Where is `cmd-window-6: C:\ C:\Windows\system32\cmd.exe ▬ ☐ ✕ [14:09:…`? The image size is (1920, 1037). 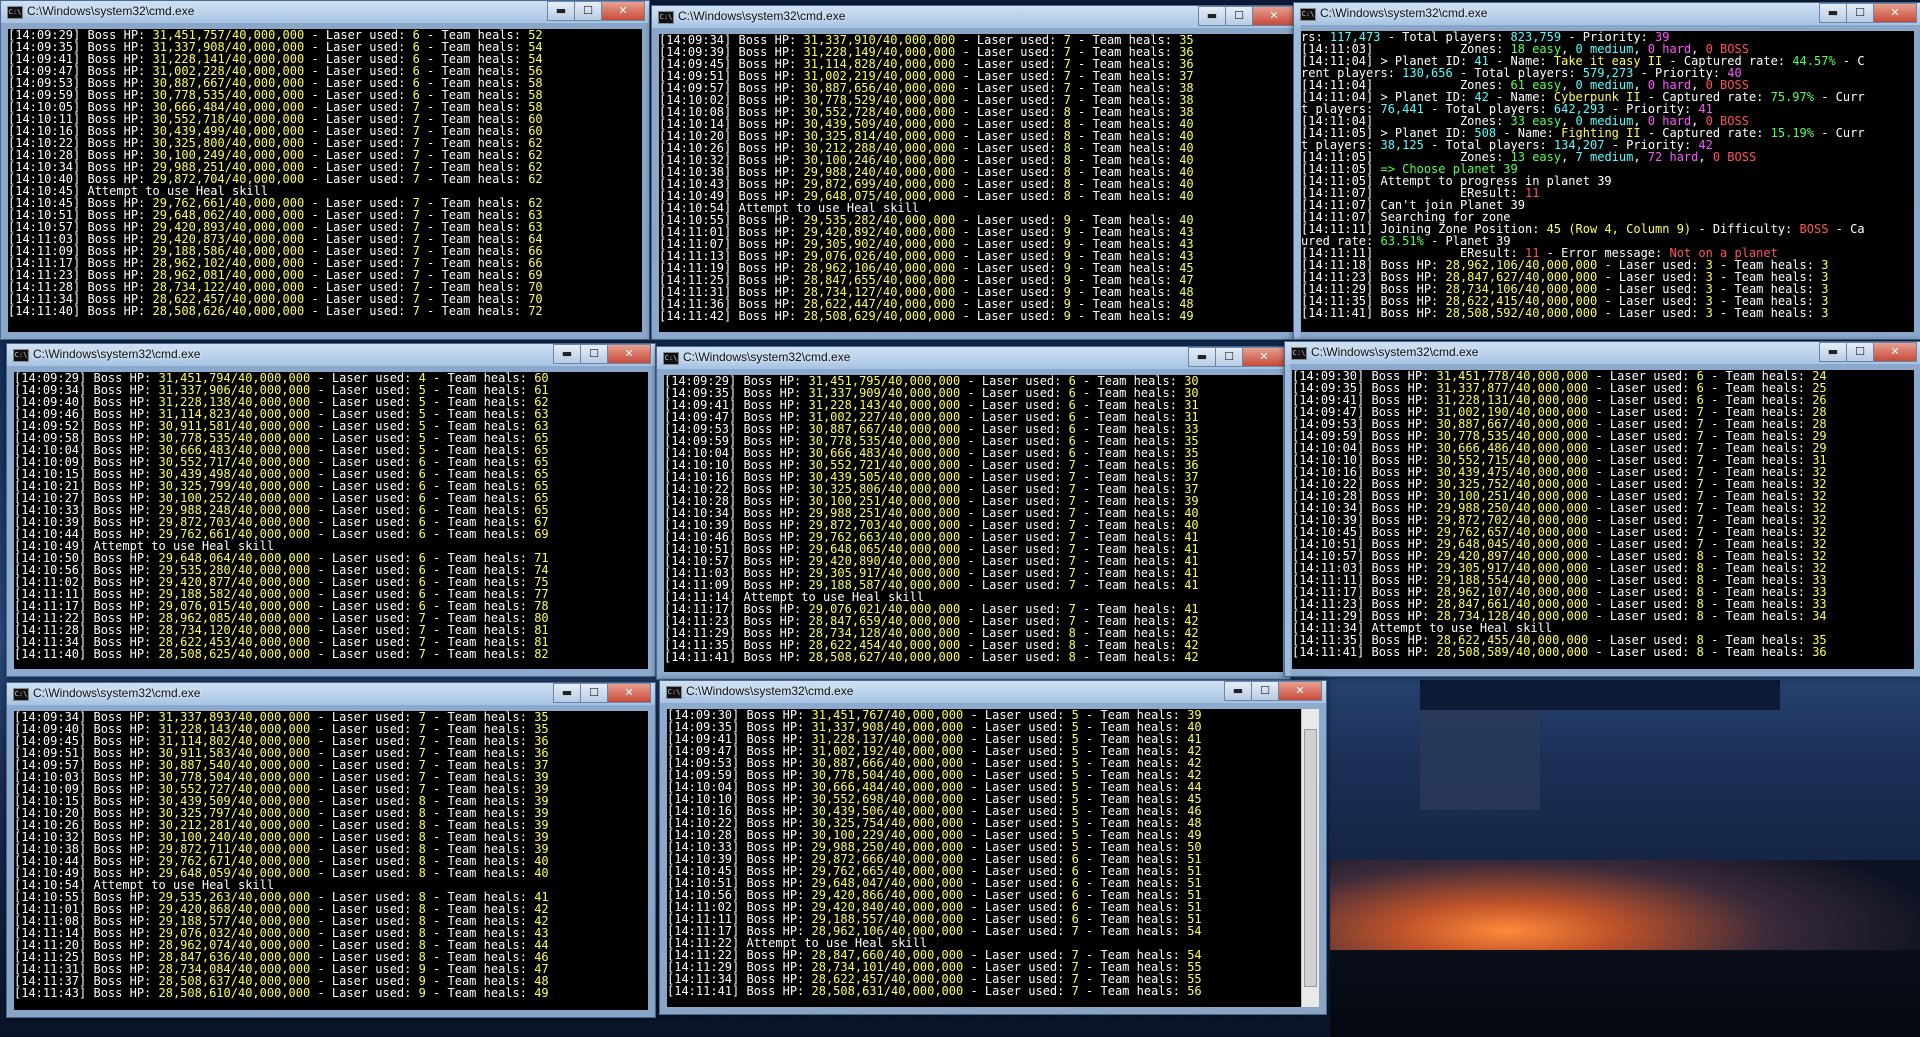
cmd-window-6: C:\ C:\Windows\system32\cmd.exe ▬ ☐ ✕ [14:09:… is located at coordinates (1602, 509).